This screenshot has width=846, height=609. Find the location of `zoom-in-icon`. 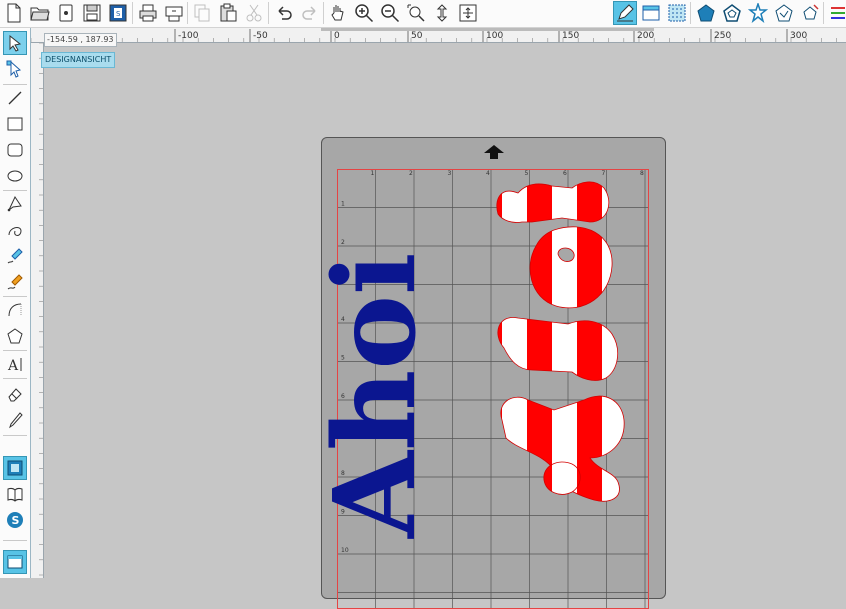

zoom-in-icon is located at coordinates (364, 13).